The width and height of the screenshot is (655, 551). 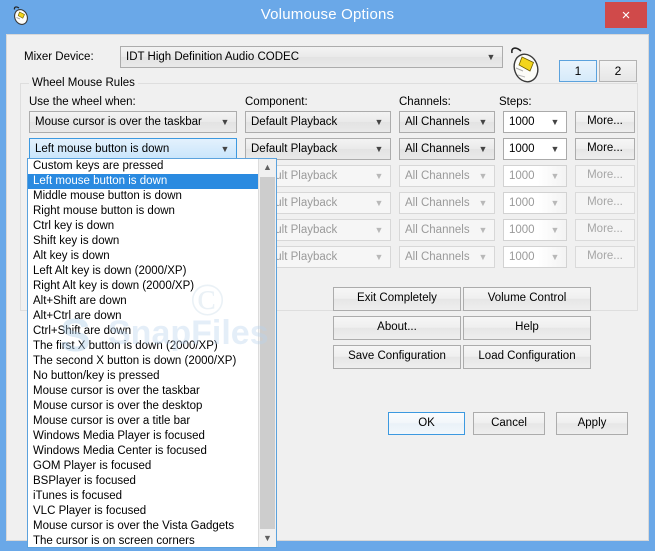 What do you see at coordinates (437, 203) in the screenshot?
I see `rule-row-4-channels-value: All Channels` at bounding box center [437, 203].